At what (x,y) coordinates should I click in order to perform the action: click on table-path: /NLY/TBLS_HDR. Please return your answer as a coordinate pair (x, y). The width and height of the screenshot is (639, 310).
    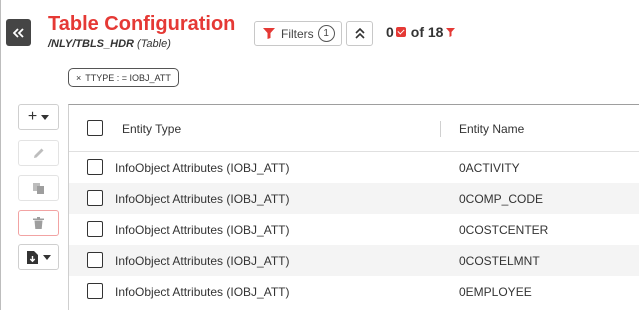
    Looking at the image, I should click on (91, 44).